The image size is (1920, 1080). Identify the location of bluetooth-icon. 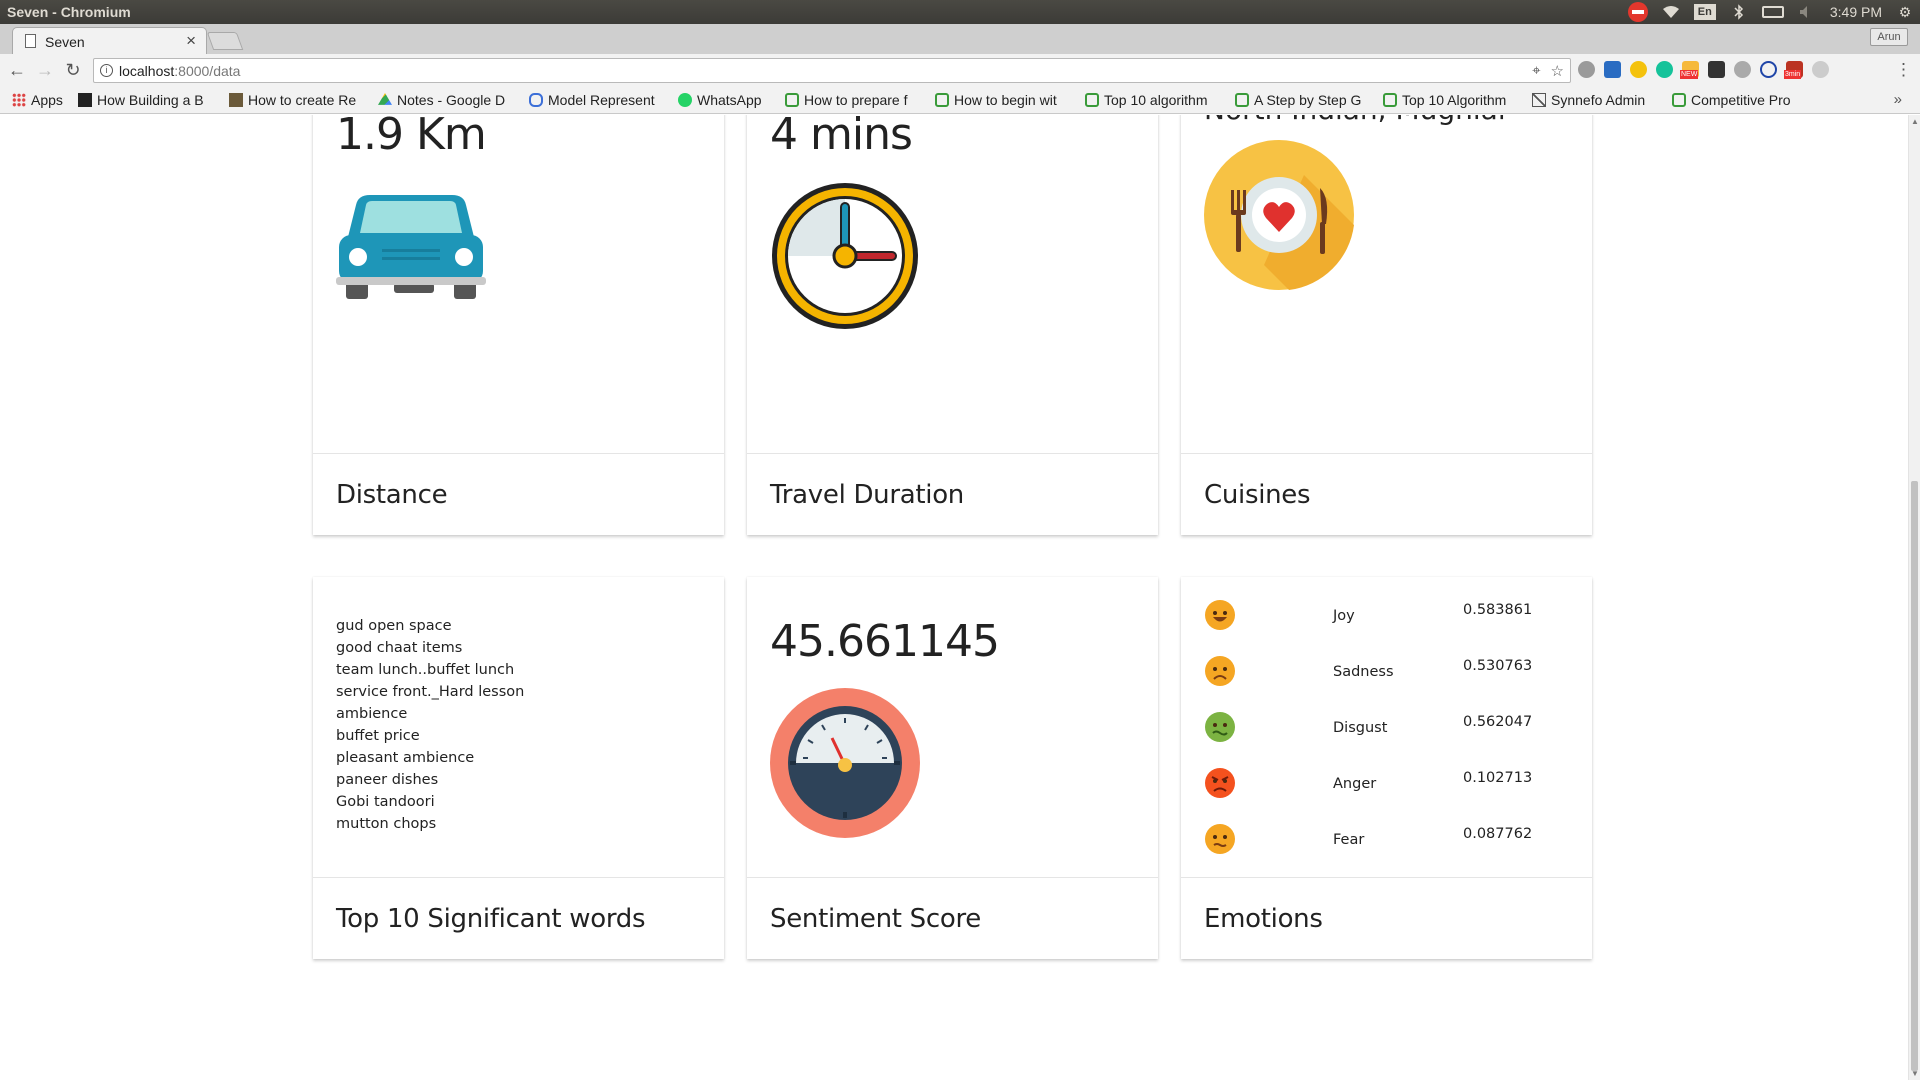
(1739, 12).